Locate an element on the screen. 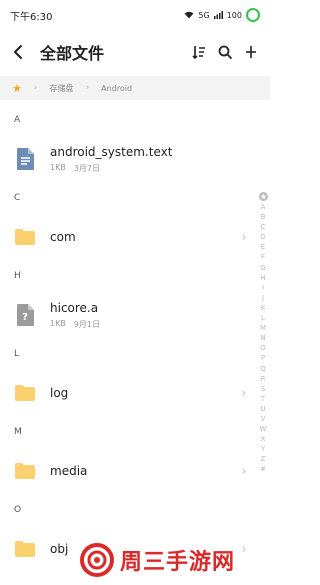 The image size is (320, 585). list-item: com › is located at coordinates (126, 237).